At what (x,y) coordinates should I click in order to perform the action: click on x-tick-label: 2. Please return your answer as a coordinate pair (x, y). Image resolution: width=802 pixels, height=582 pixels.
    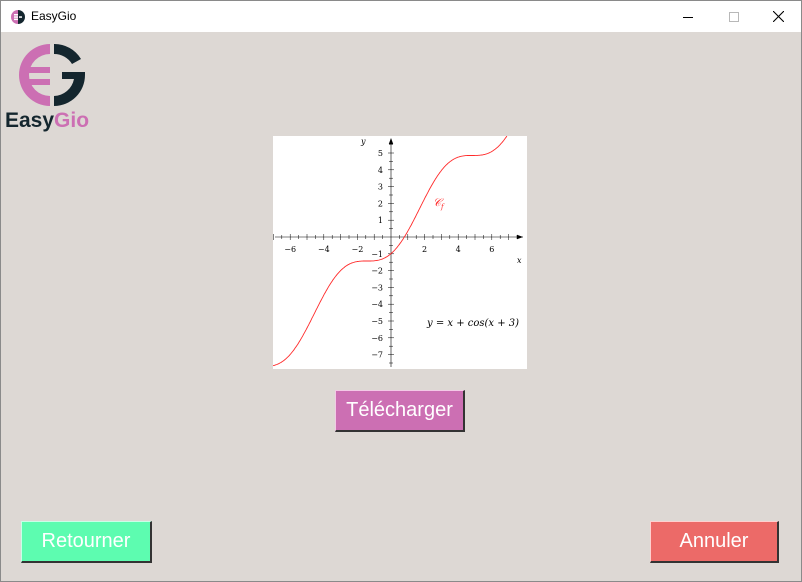
    Looking at the image, I should click on (424, 249).